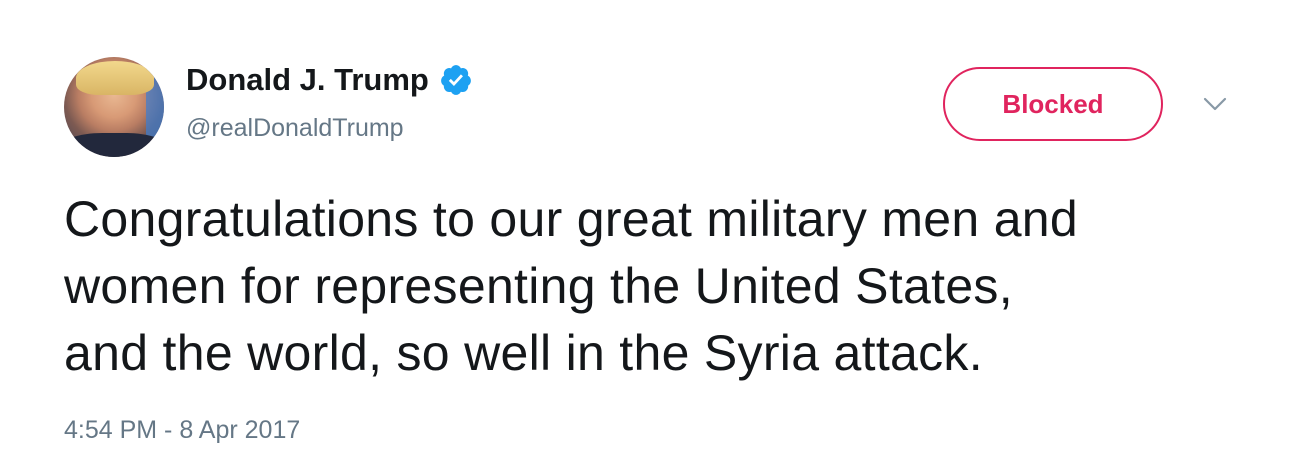 Image resolution: width=1298 pixels, height=464 pixels. I want to click on chevron-down-icon, so click(1215, 104).